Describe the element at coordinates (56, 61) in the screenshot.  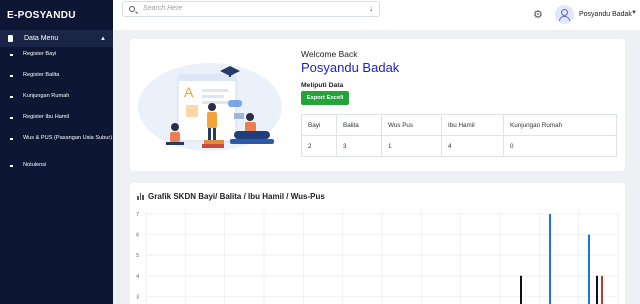
I see `sidebar-item-register-bayi: Register Bayi` at that location.